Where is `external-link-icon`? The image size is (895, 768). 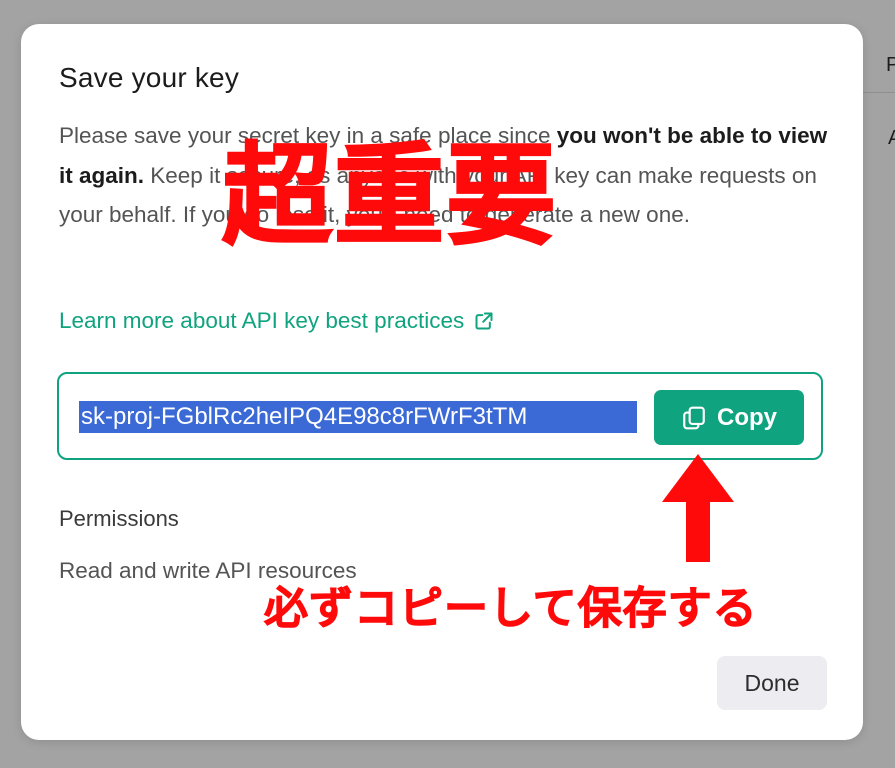
external-link-icon is located at coordinates (484, 321).